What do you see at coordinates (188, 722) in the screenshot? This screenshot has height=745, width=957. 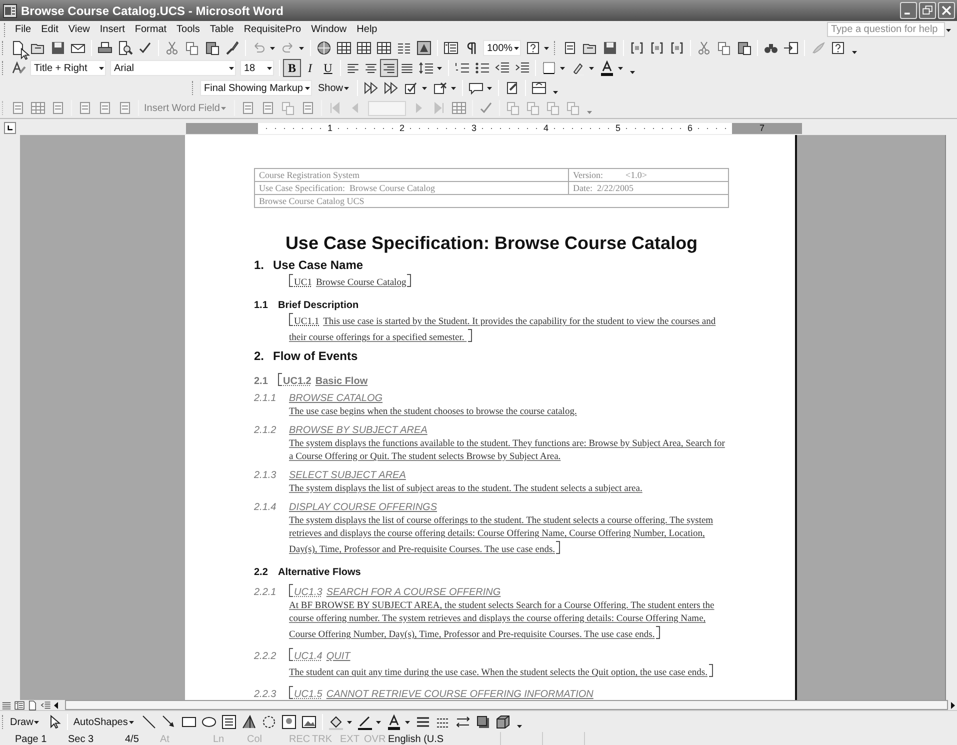 I see `rectangle-icon` at bounding box center [188, 722].